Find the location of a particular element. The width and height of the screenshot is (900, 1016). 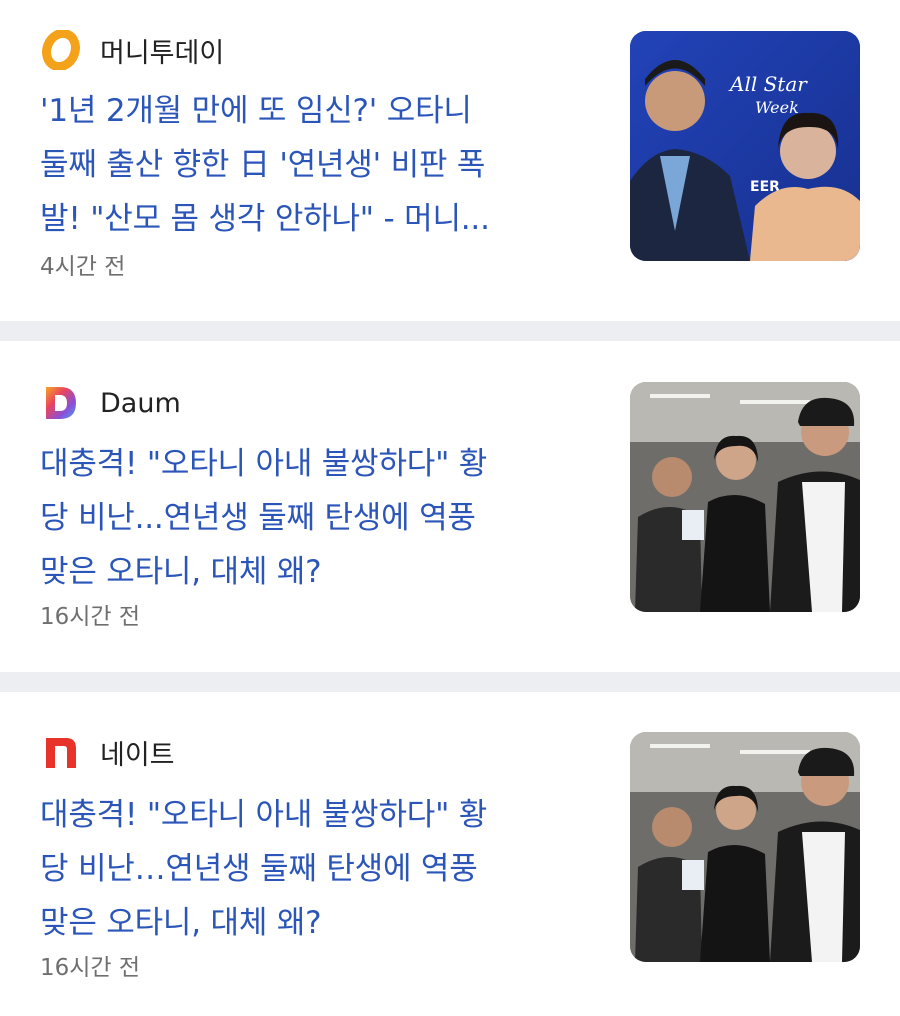

news-source: 네이트 is located at coordinates (107, 752).